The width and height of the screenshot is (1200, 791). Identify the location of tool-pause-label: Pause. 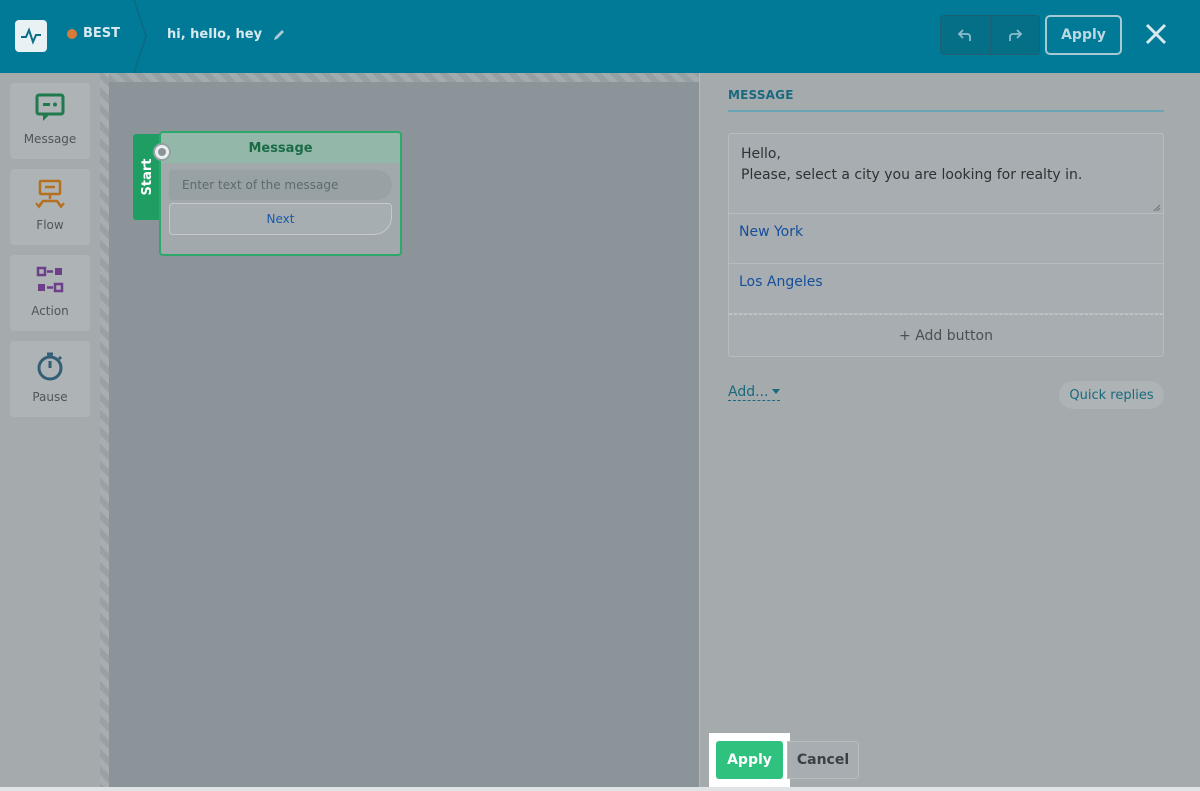
(50, 397).